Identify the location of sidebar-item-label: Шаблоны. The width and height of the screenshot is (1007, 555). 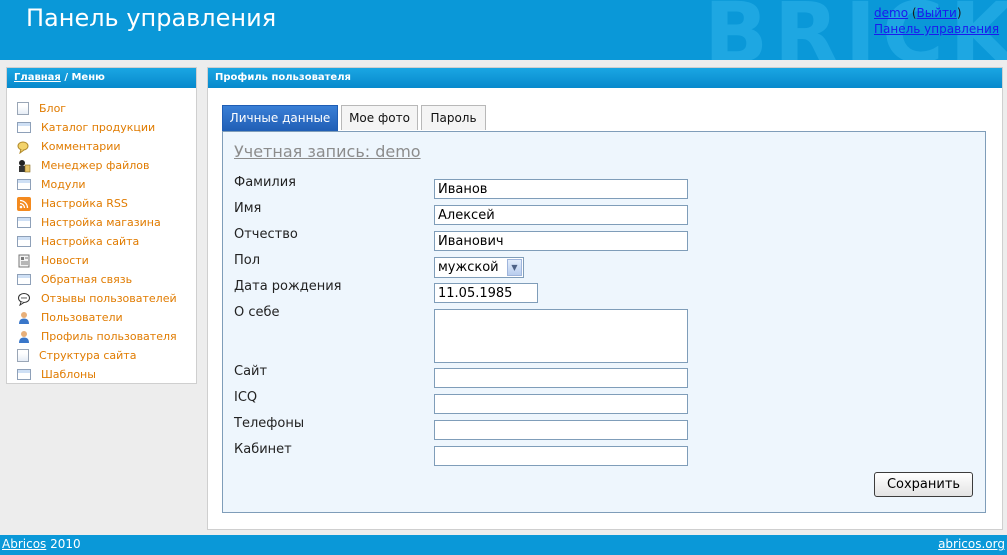
(68, 374).